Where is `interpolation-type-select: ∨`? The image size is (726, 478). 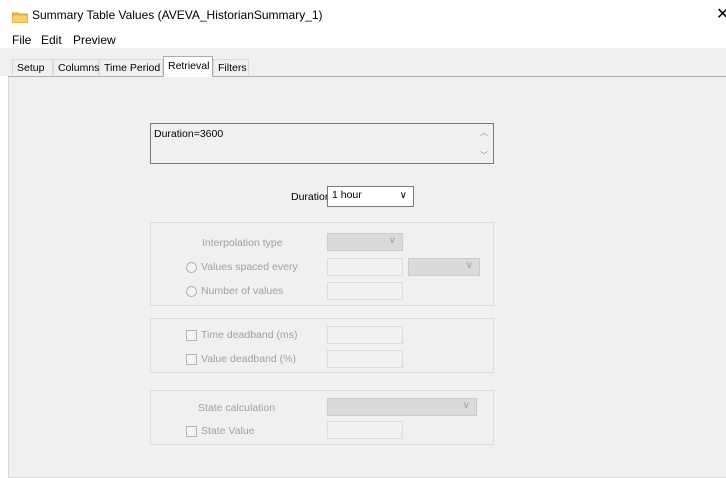 interpolation-type-select: ∨ is located at coordinates (365, 242).